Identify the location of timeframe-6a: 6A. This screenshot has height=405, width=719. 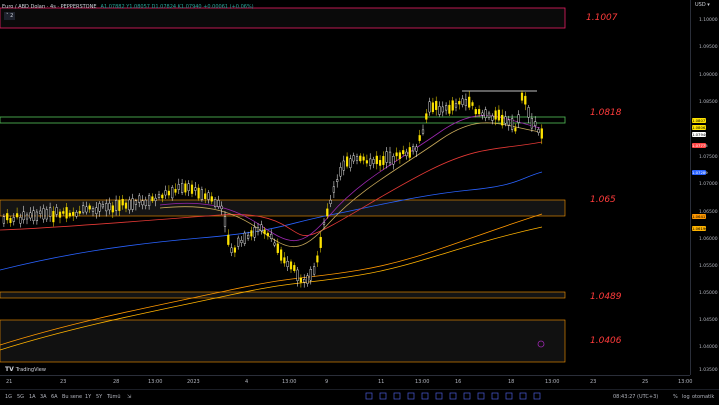
(54, 397).